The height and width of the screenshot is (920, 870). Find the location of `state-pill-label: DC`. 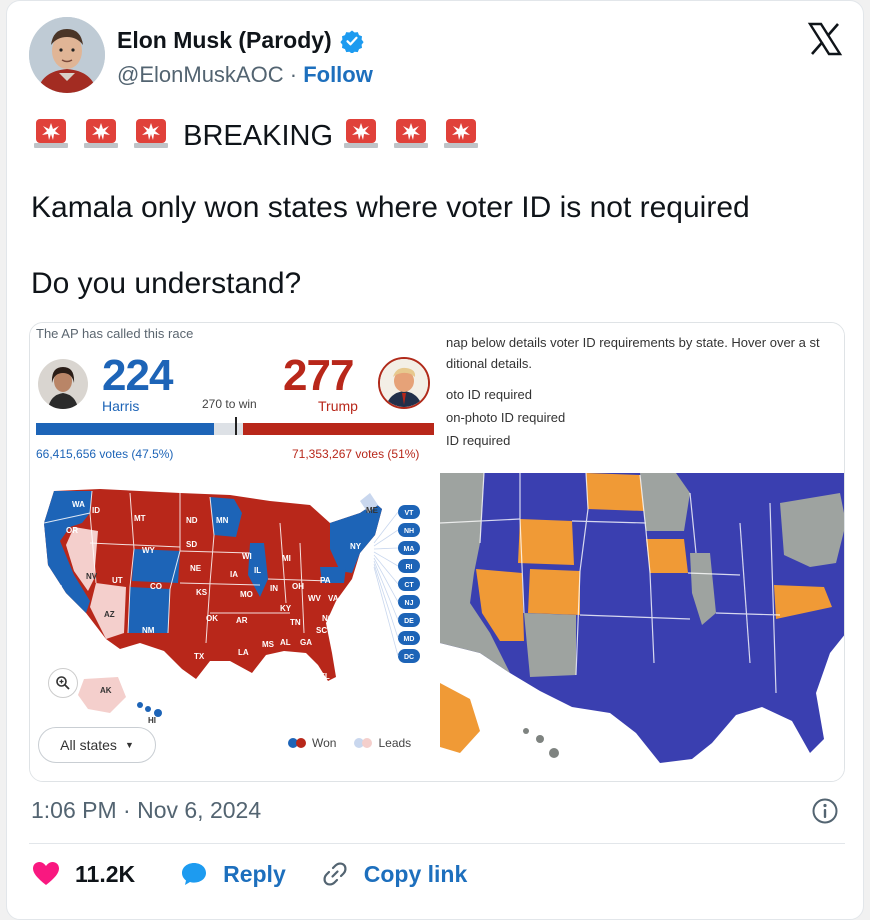

state-pill-label: DC is located at coordinates (409, 657).